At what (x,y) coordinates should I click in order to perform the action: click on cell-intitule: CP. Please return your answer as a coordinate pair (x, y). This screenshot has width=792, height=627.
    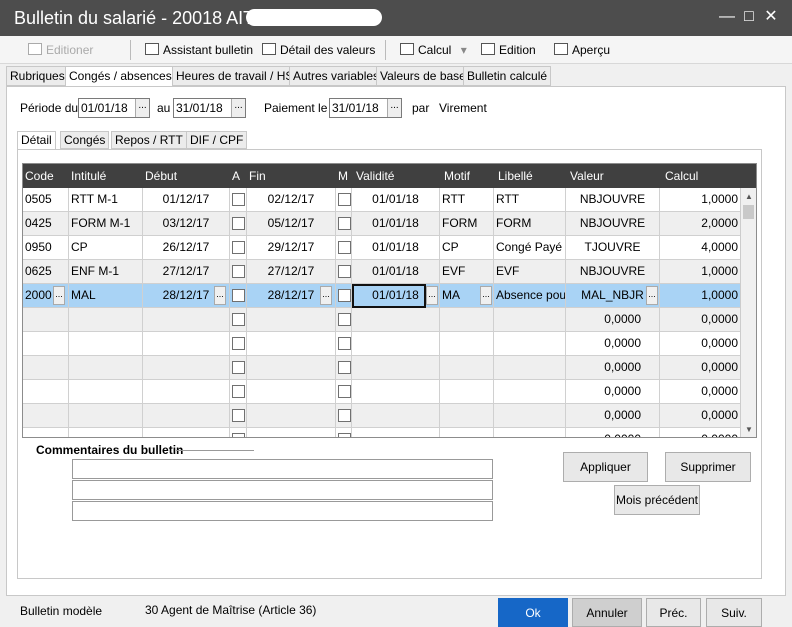
    Looking at the image, I should click on (106, 248).